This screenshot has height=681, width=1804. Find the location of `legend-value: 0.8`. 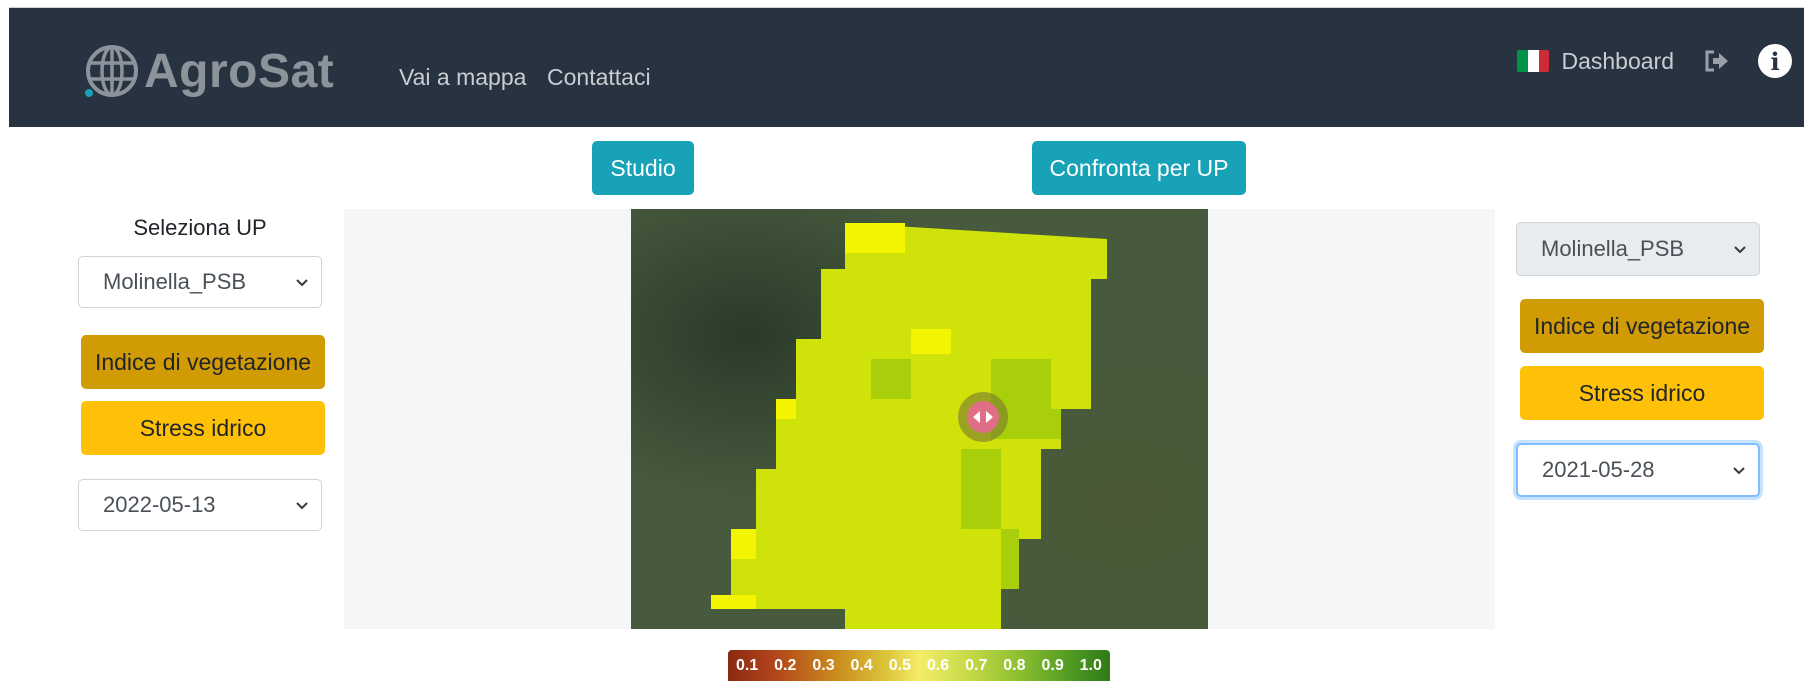

legend-value: 0.8 is located at coordinates (1014, 665).